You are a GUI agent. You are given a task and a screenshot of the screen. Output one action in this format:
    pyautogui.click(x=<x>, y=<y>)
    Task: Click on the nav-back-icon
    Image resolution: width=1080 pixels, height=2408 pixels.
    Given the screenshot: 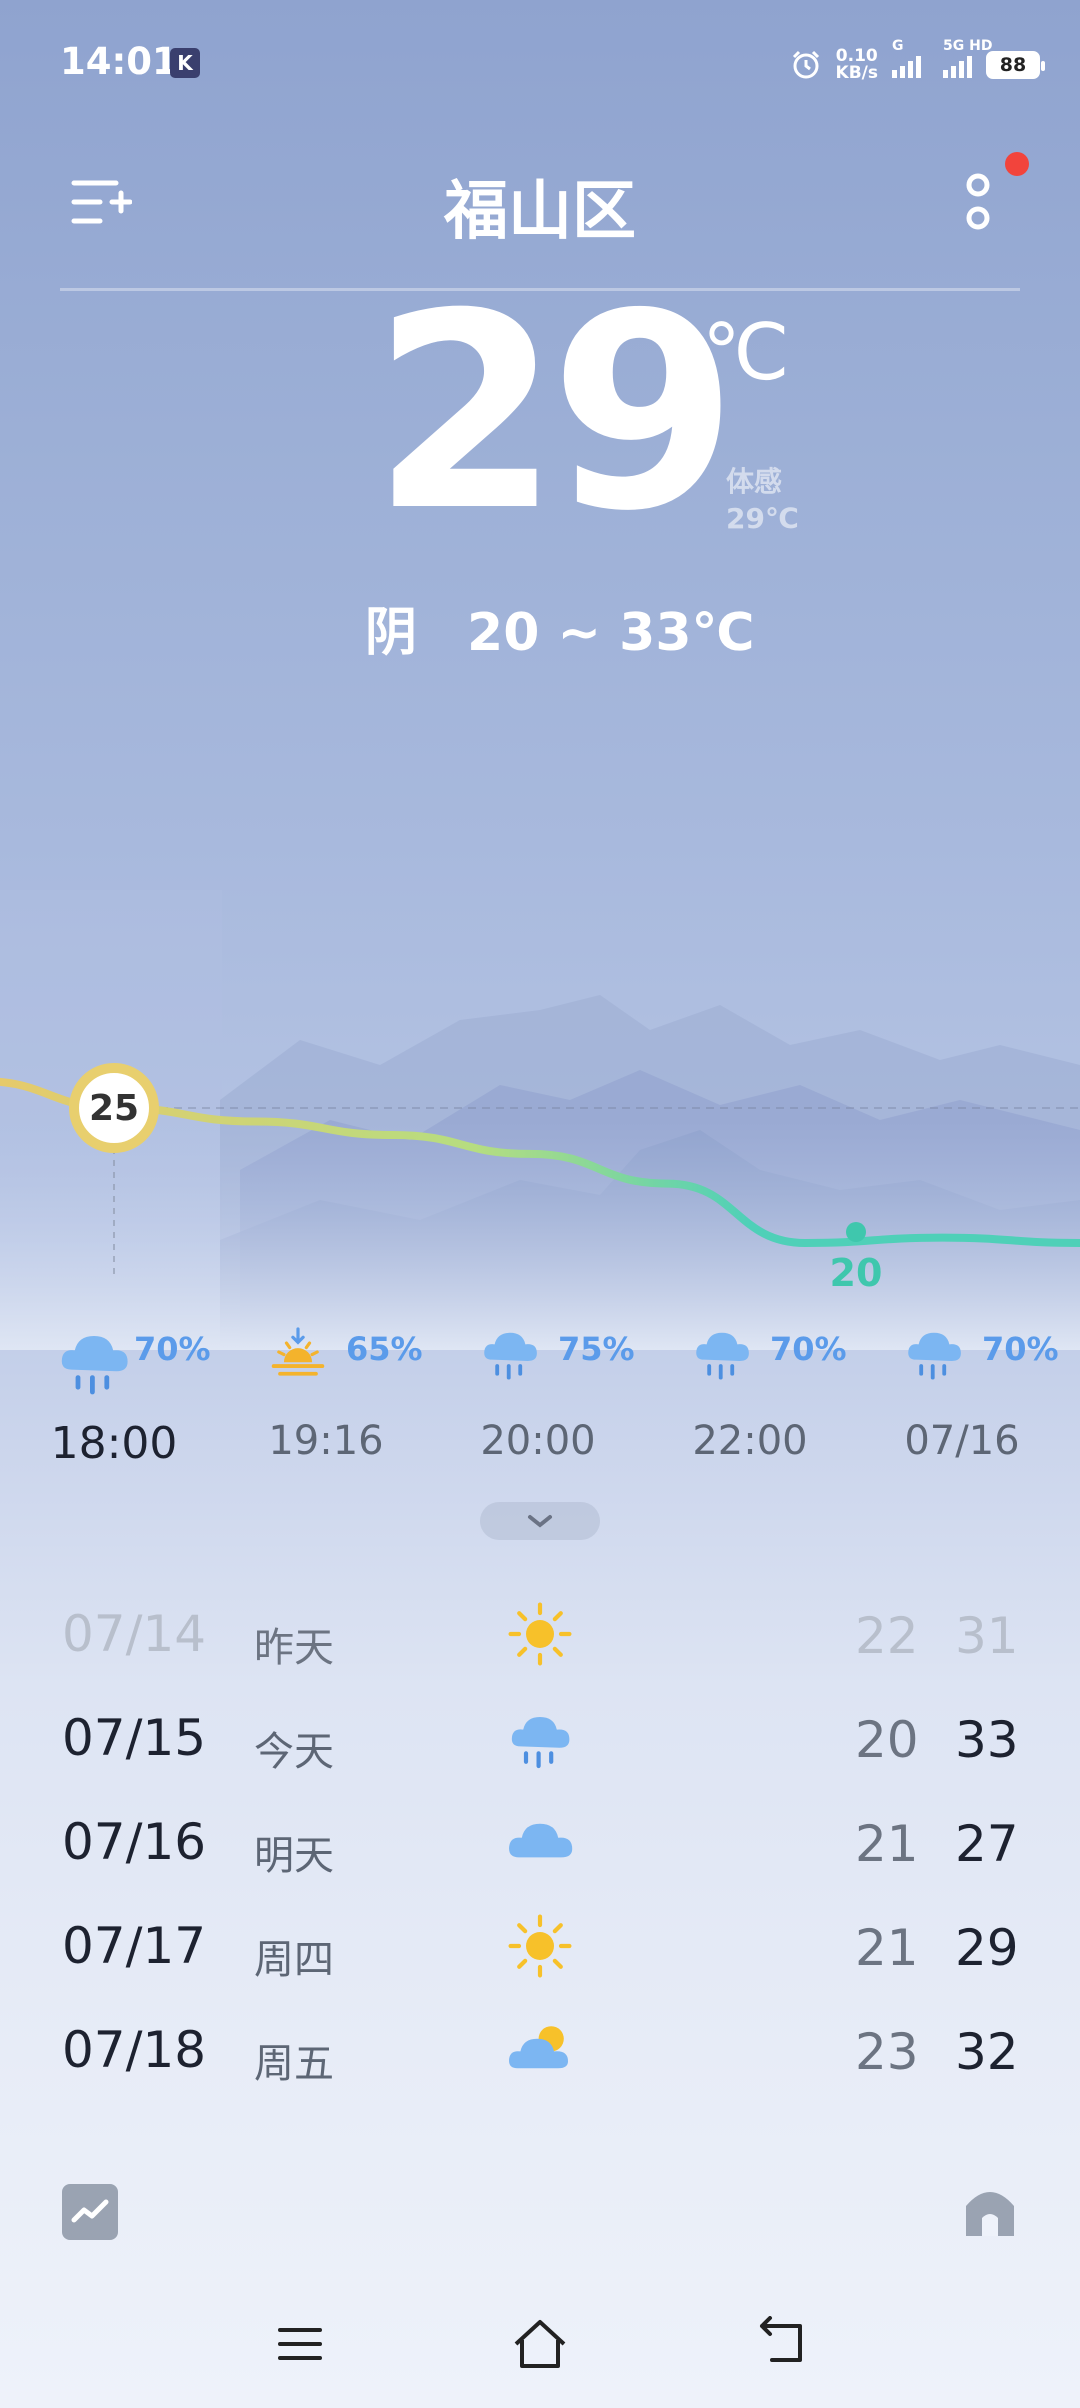 What is the action you would take?
    pyautogui.click(x=782, y=2342)
    